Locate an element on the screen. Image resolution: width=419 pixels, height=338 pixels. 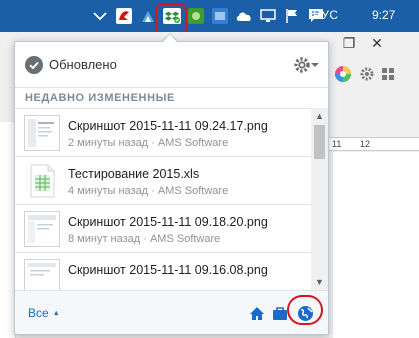
restore-button: ❐ is located at coordinates (349, 43).